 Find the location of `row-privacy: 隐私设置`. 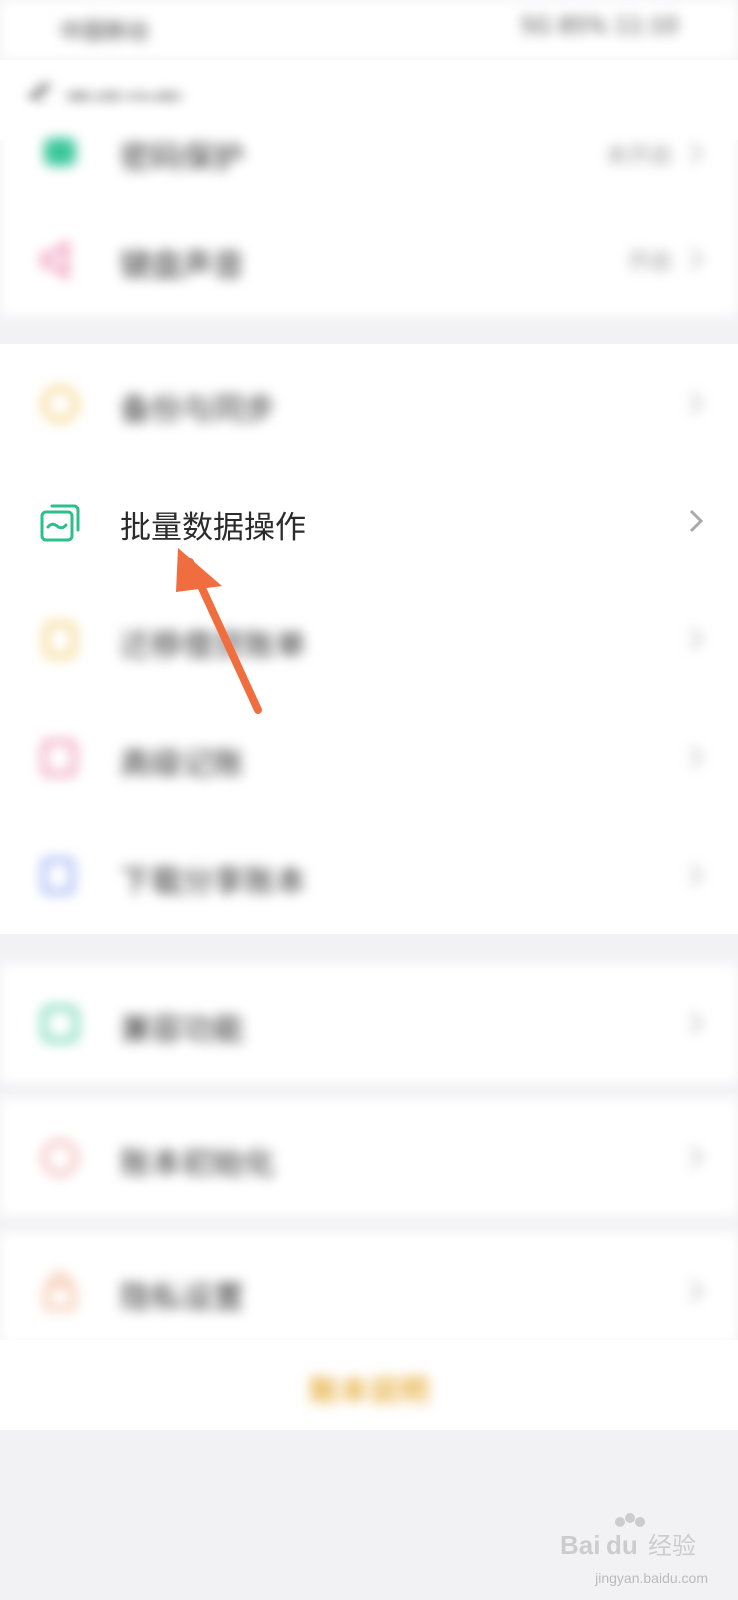

row-privacy: 隐私设置 is located at coordinates (369, 1288).